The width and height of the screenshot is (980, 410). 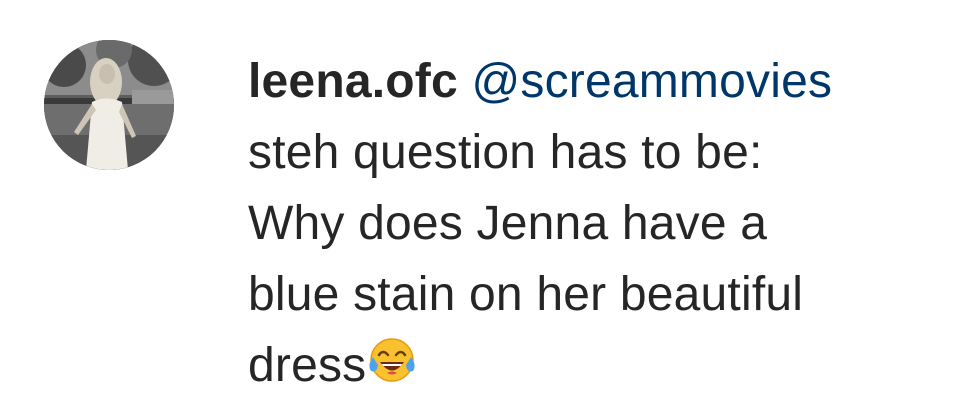 I want to click on avatar-photo, so click(x=109, y=105).